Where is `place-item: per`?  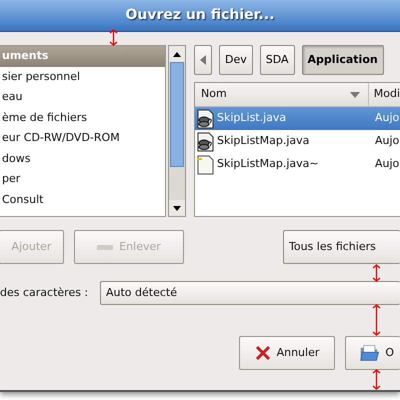 place-item: per is located at coordinates (82, 179).